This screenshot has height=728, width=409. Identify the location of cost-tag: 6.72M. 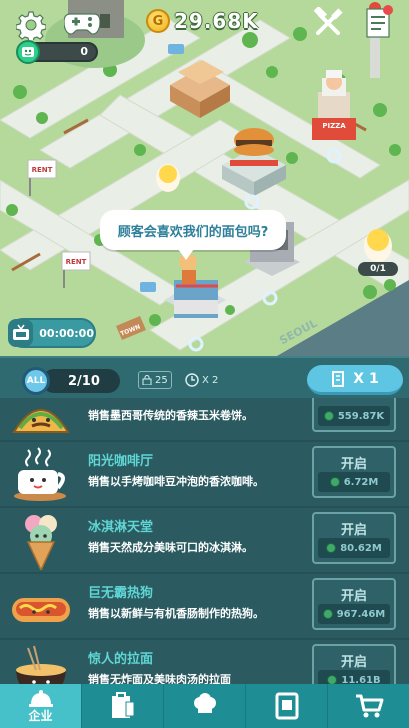
(354, 482).